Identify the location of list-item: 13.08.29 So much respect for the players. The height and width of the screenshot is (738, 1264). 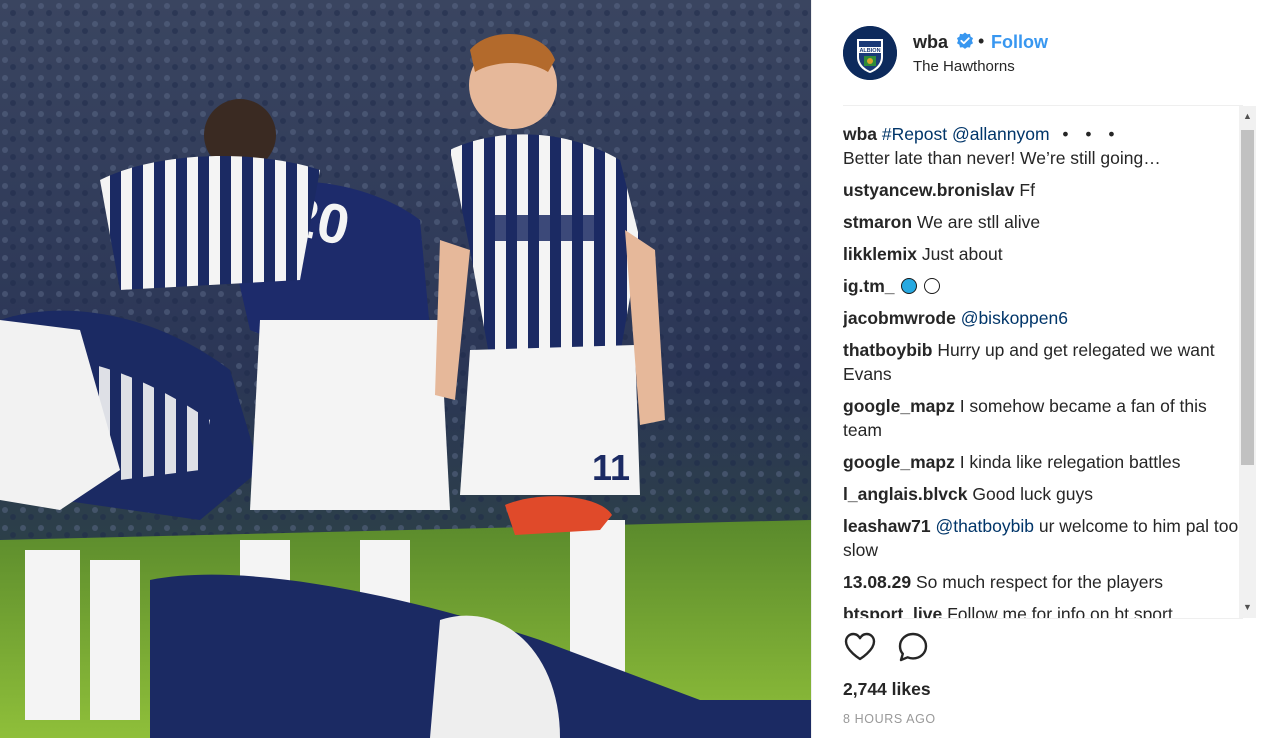
(1041, 582).